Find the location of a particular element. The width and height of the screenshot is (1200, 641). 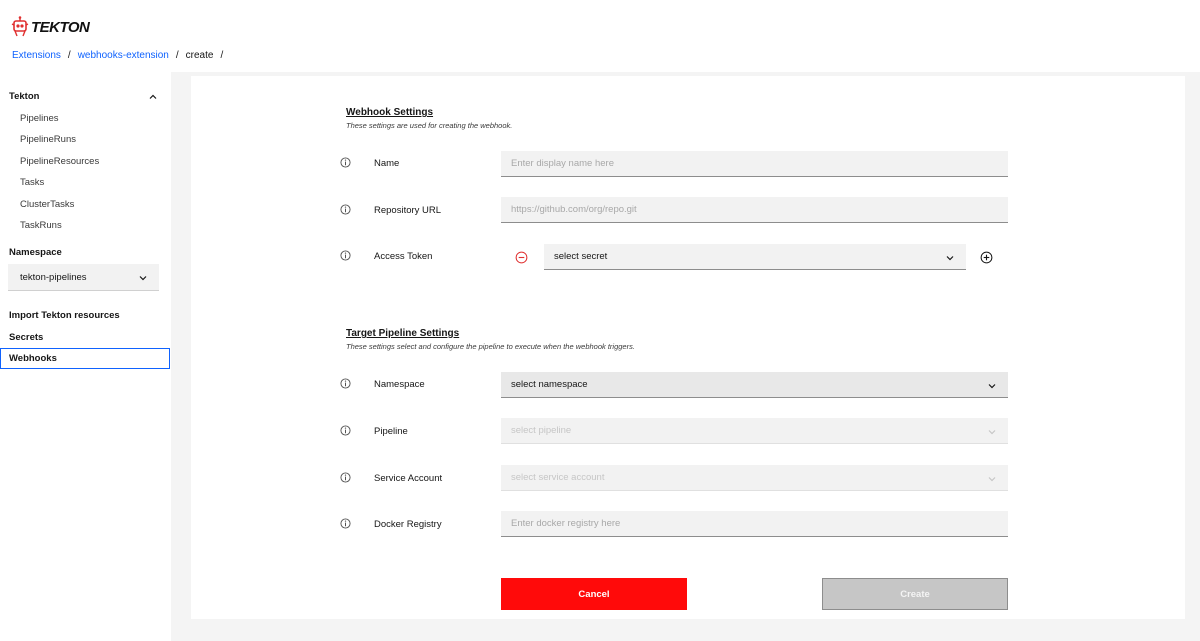

name-input: Enter display name here is located at coordinates (754, 164).